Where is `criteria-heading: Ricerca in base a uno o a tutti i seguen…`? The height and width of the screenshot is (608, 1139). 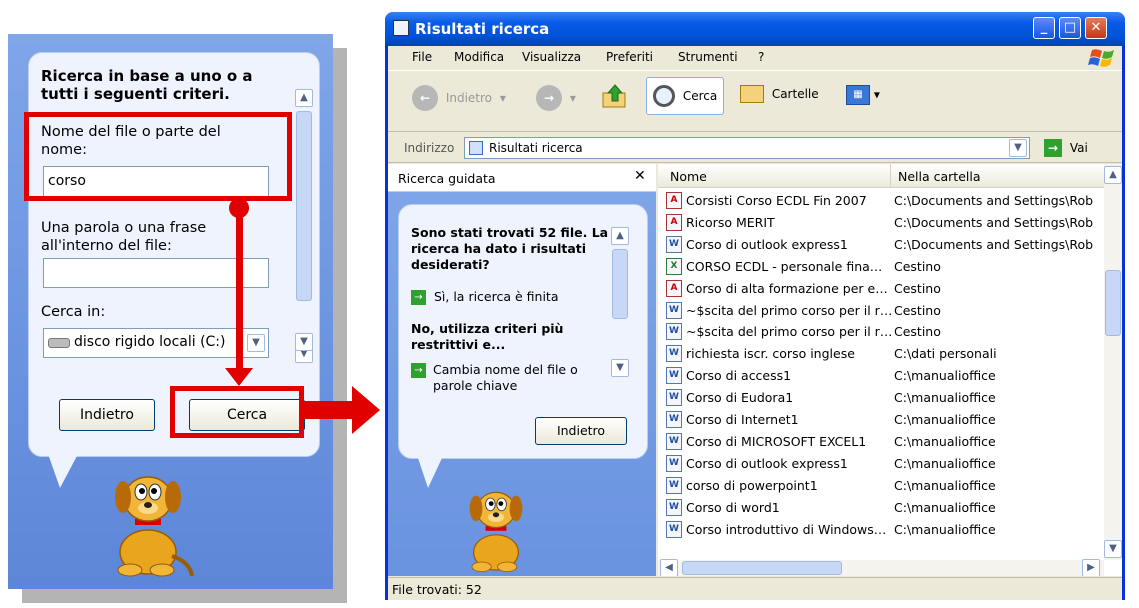
criteria-heading: Ricerca in base a uno o a tutti i seguen… is located at coordinates (147, 85).